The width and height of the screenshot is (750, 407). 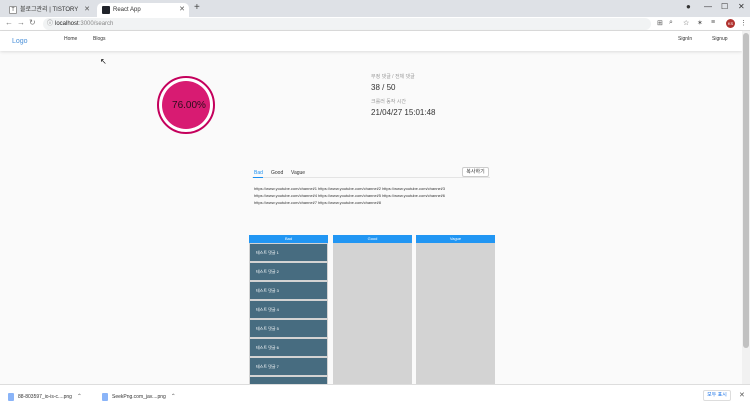 I want to click on mouse-cursor-icon: ↖, so click(x=103, y=61).